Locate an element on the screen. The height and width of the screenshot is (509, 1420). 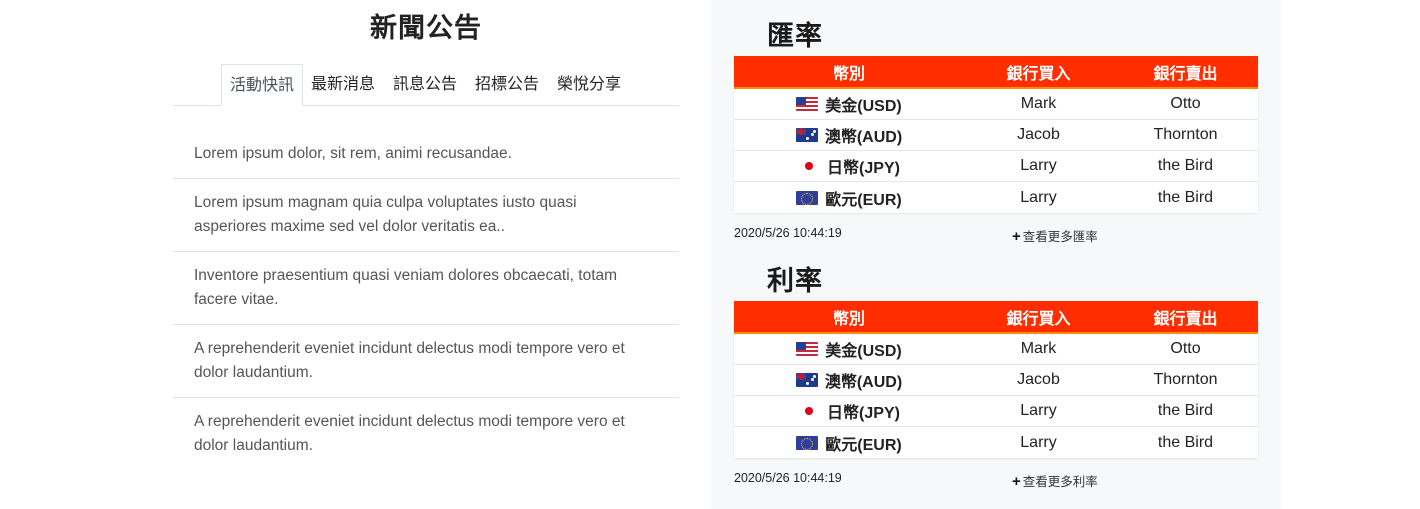
more-link-label: 查看更多匯率 is located at coordinates (1060, 237).